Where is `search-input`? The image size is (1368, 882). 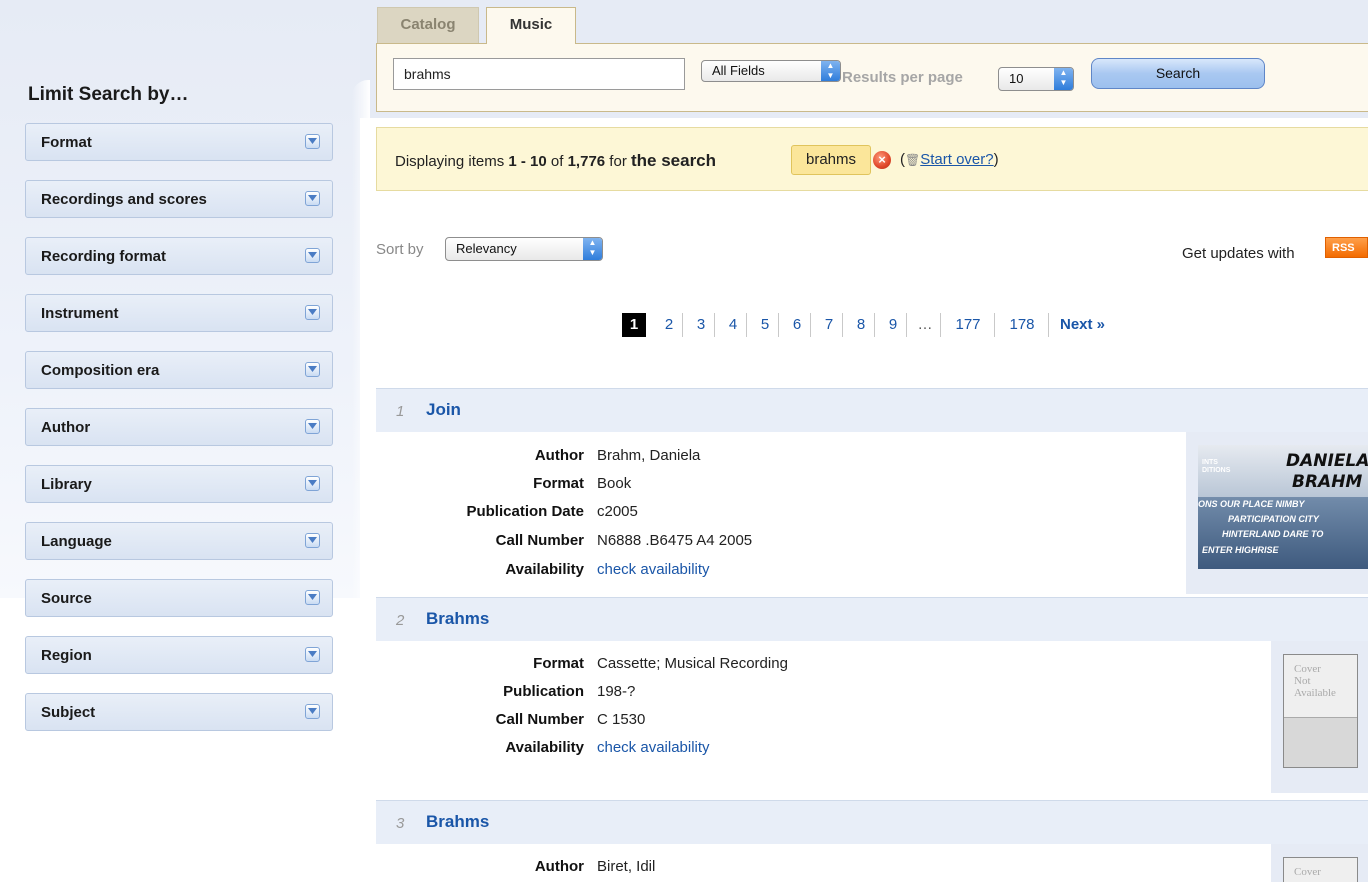
search-input is located at coordinates (539, 74).